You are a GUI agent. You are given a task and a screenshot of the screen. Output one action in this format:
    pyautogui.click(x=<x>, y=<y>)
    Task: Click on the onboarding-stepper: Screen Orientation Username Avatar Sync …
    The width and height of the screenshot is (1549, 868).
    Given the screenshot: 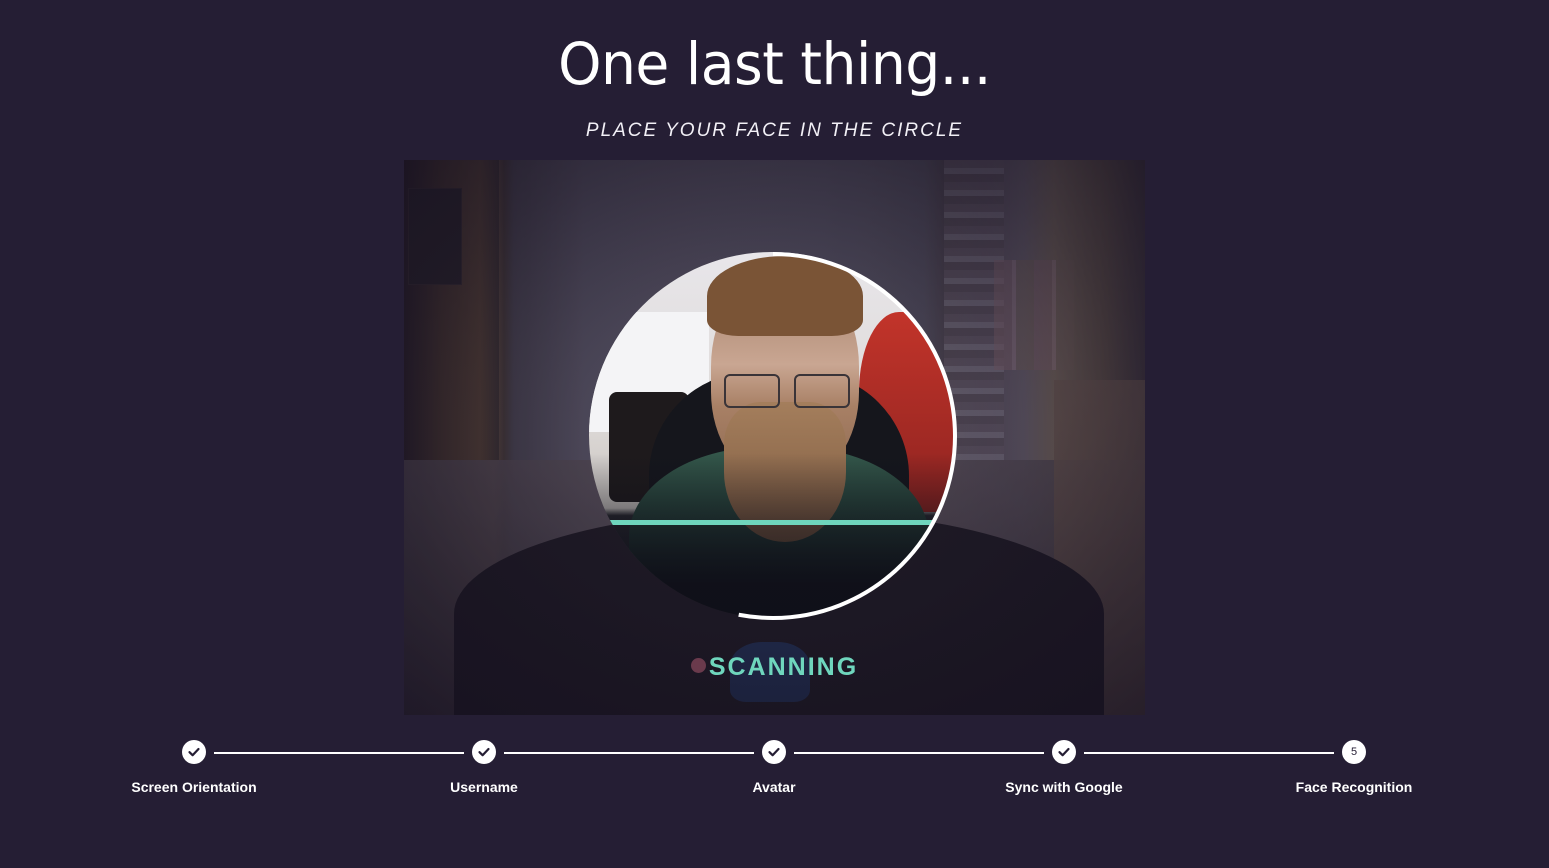 What is the action you would take?
    pyautogui.click(x=774, y=780)
    